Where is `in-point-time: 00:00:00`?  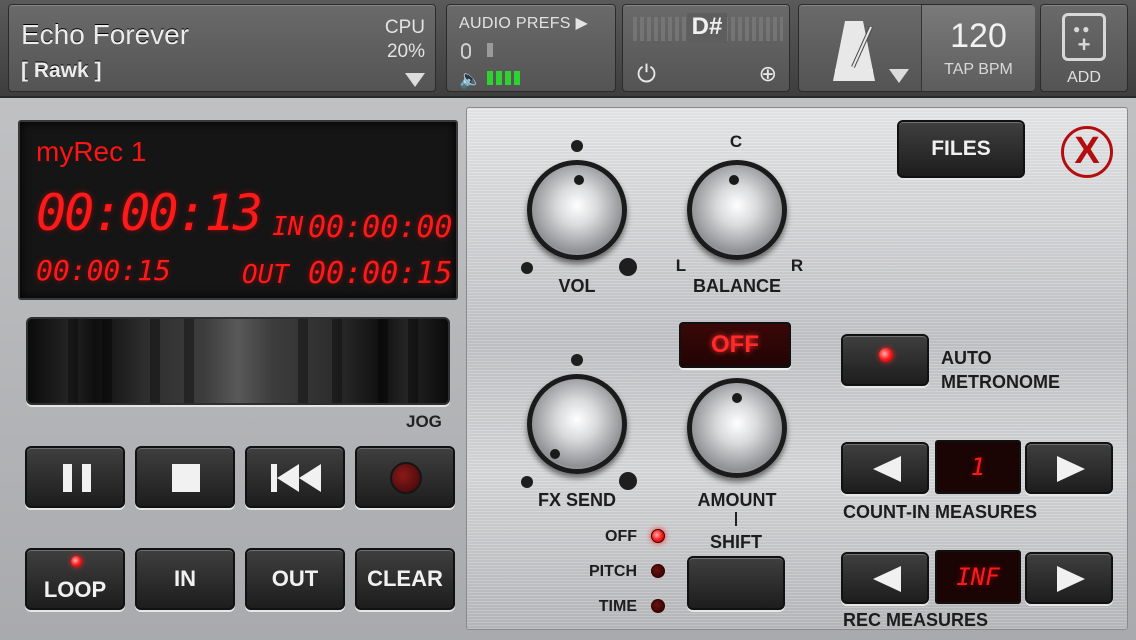 in-point-time: 00:00:00 is located at coordinates (380, 227).